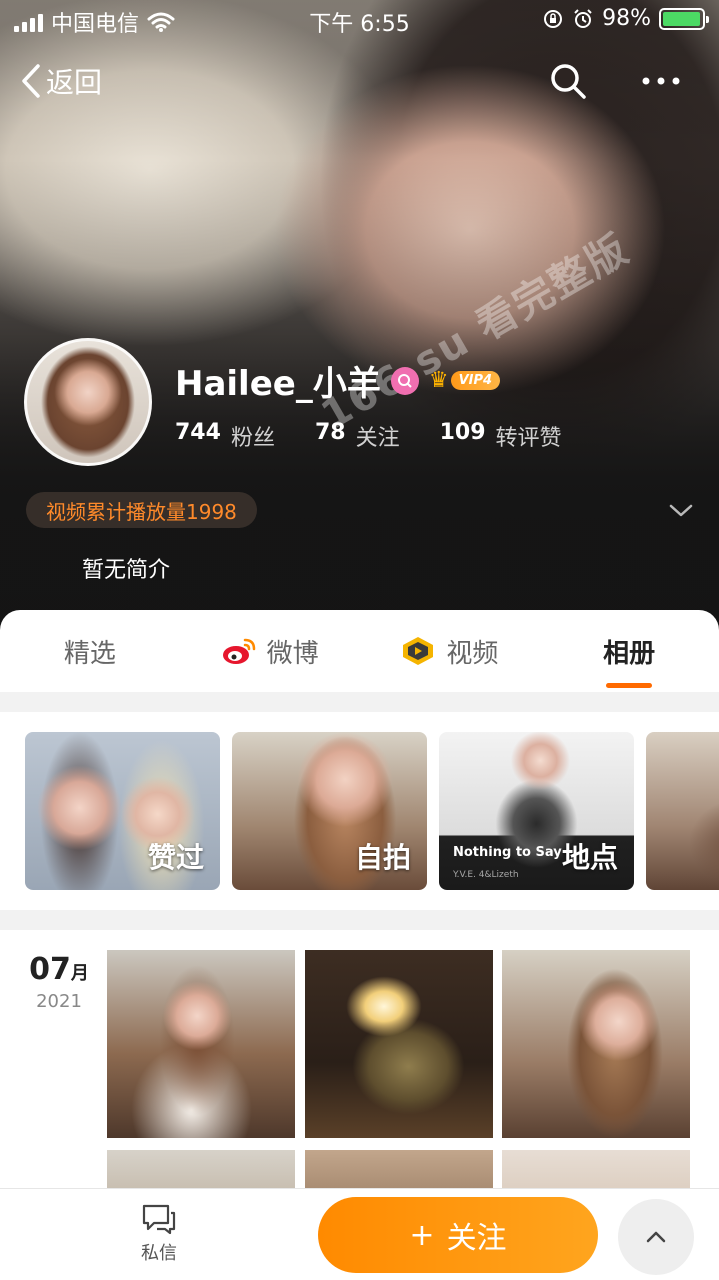  What do you see at coordinates (476, 1238) in the screenshot?
I see `follow-label: 关注` at bounding box center [476, 1238].